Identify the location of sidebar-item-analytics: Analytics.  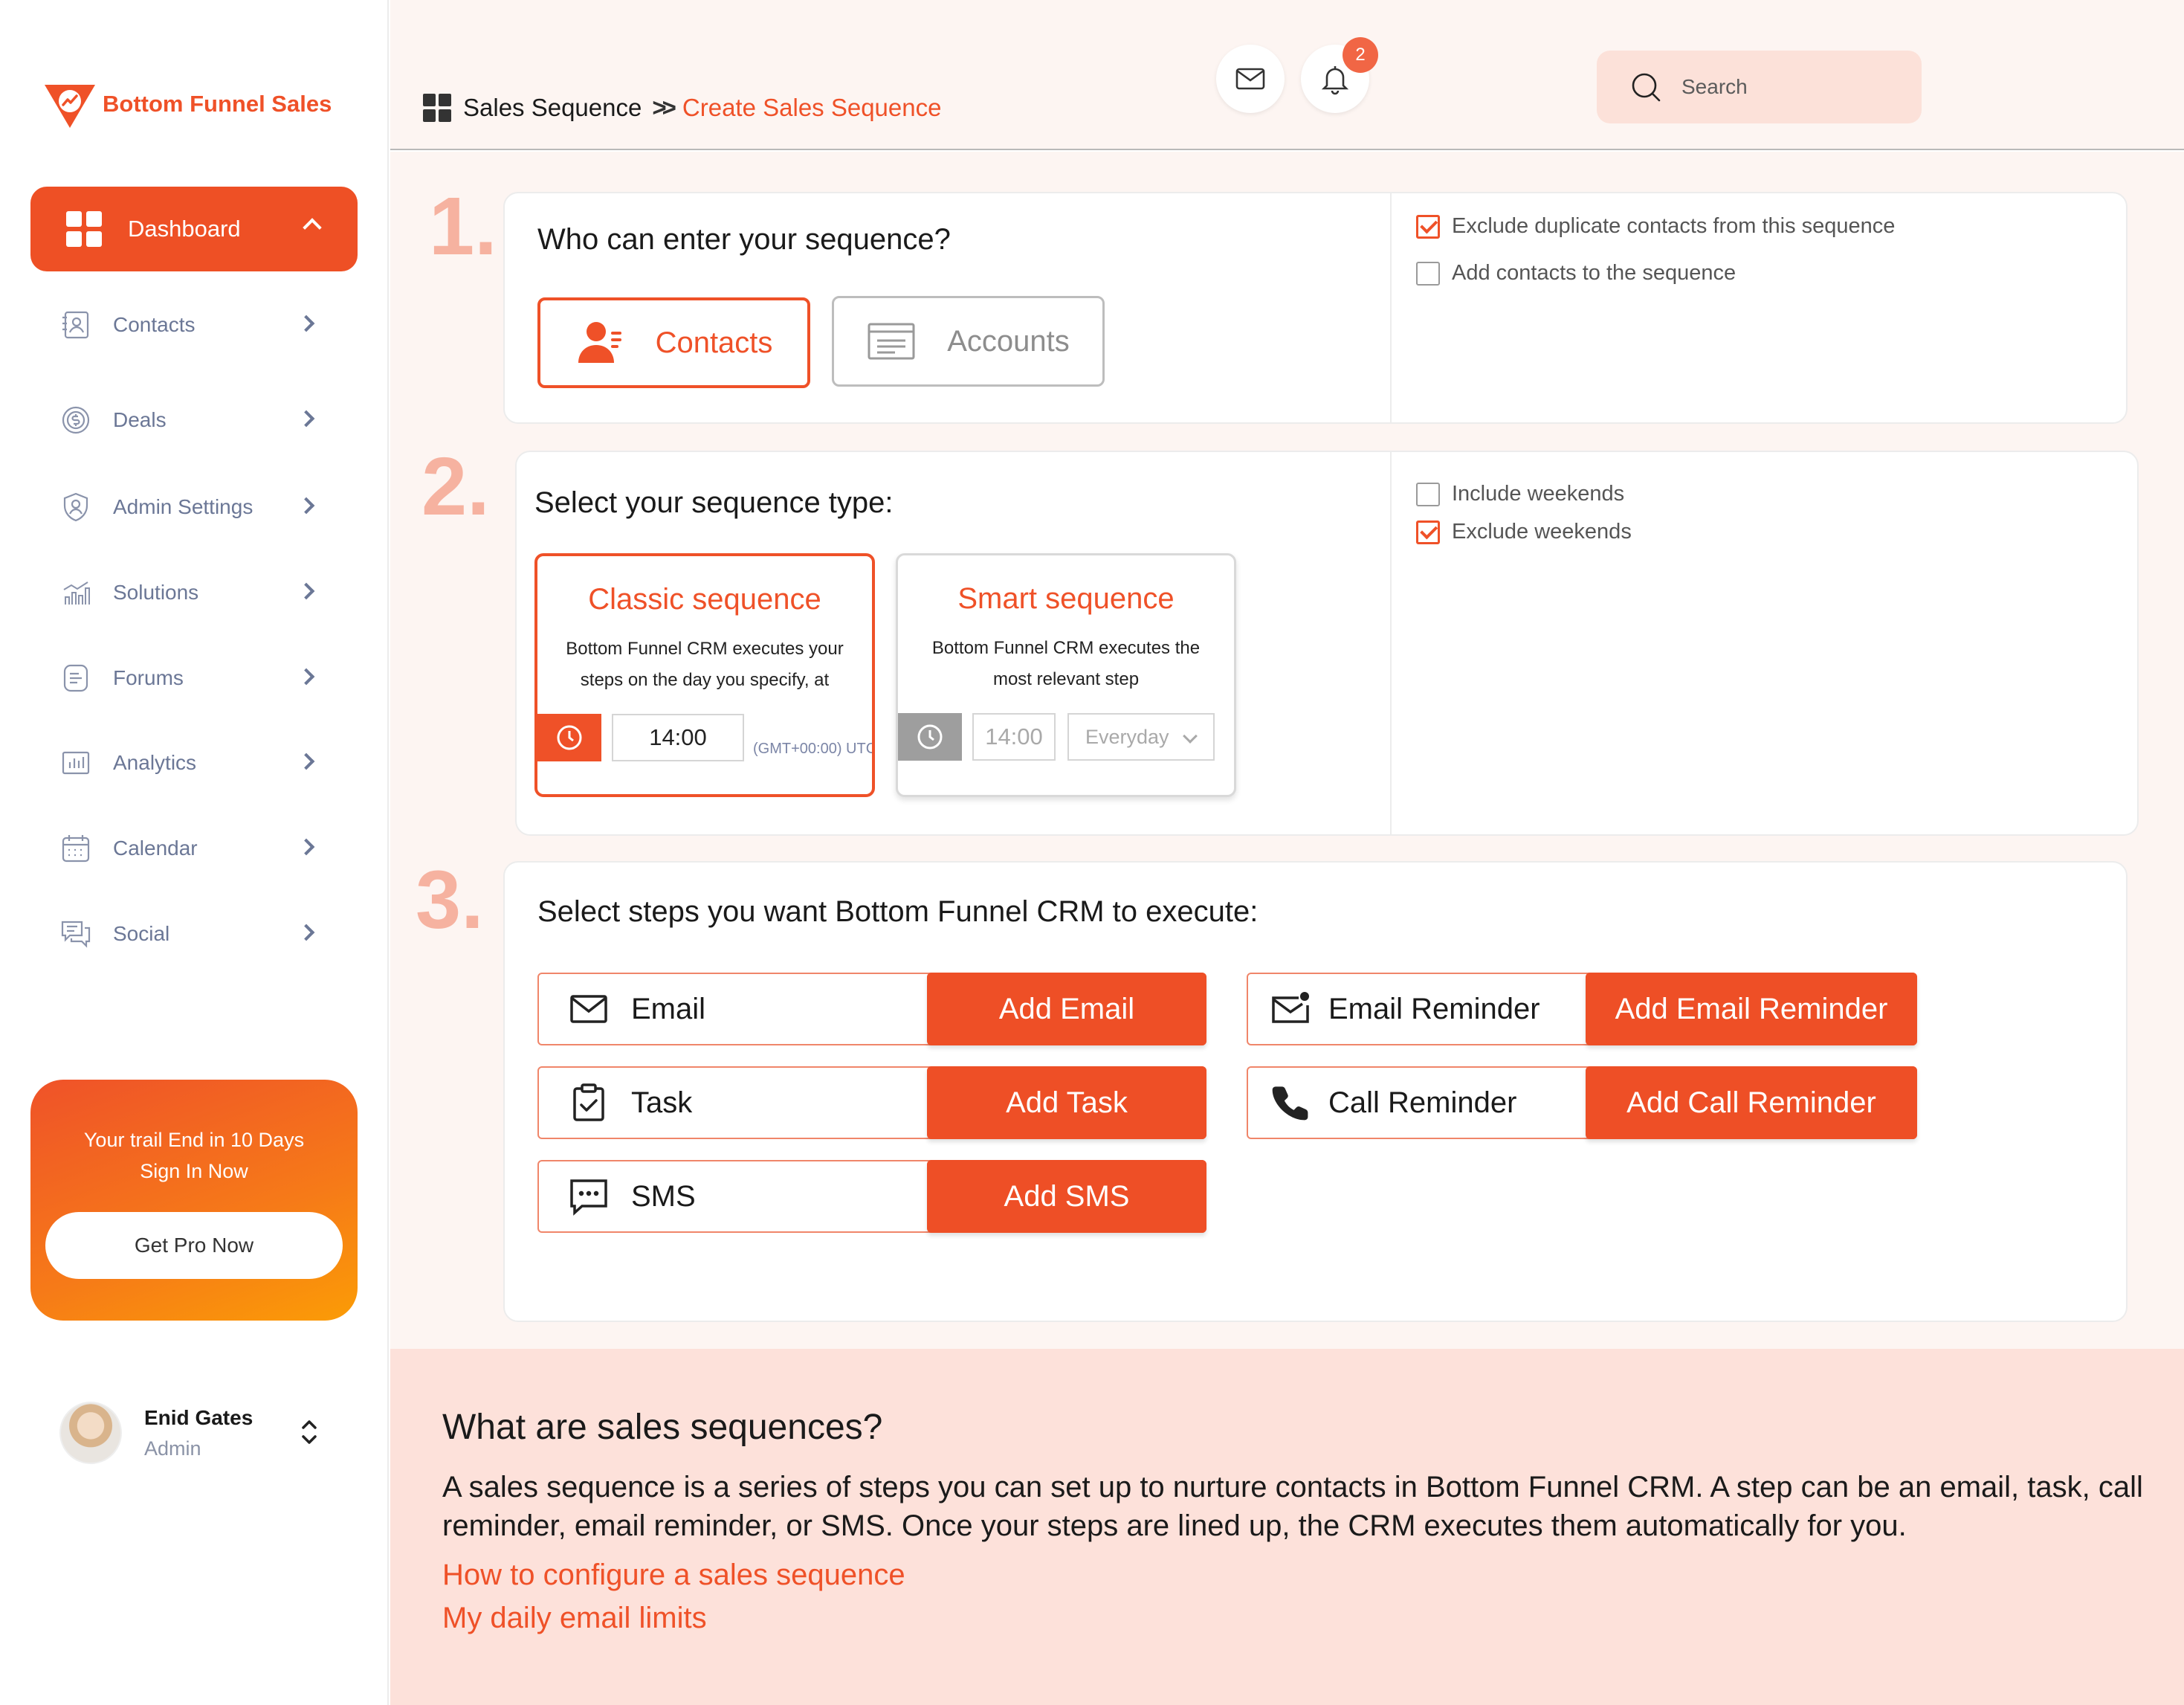
(193, 763).